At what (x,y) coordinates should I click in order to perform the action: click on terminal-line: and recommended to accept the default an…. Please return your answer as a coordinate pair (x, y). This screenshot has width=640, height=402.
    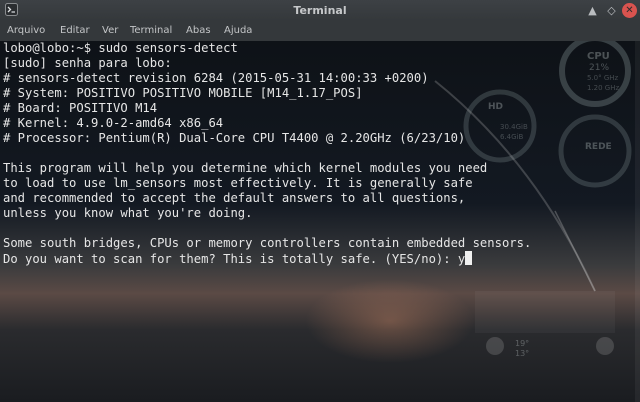
    Looking at the image, I should click on (234, 198).